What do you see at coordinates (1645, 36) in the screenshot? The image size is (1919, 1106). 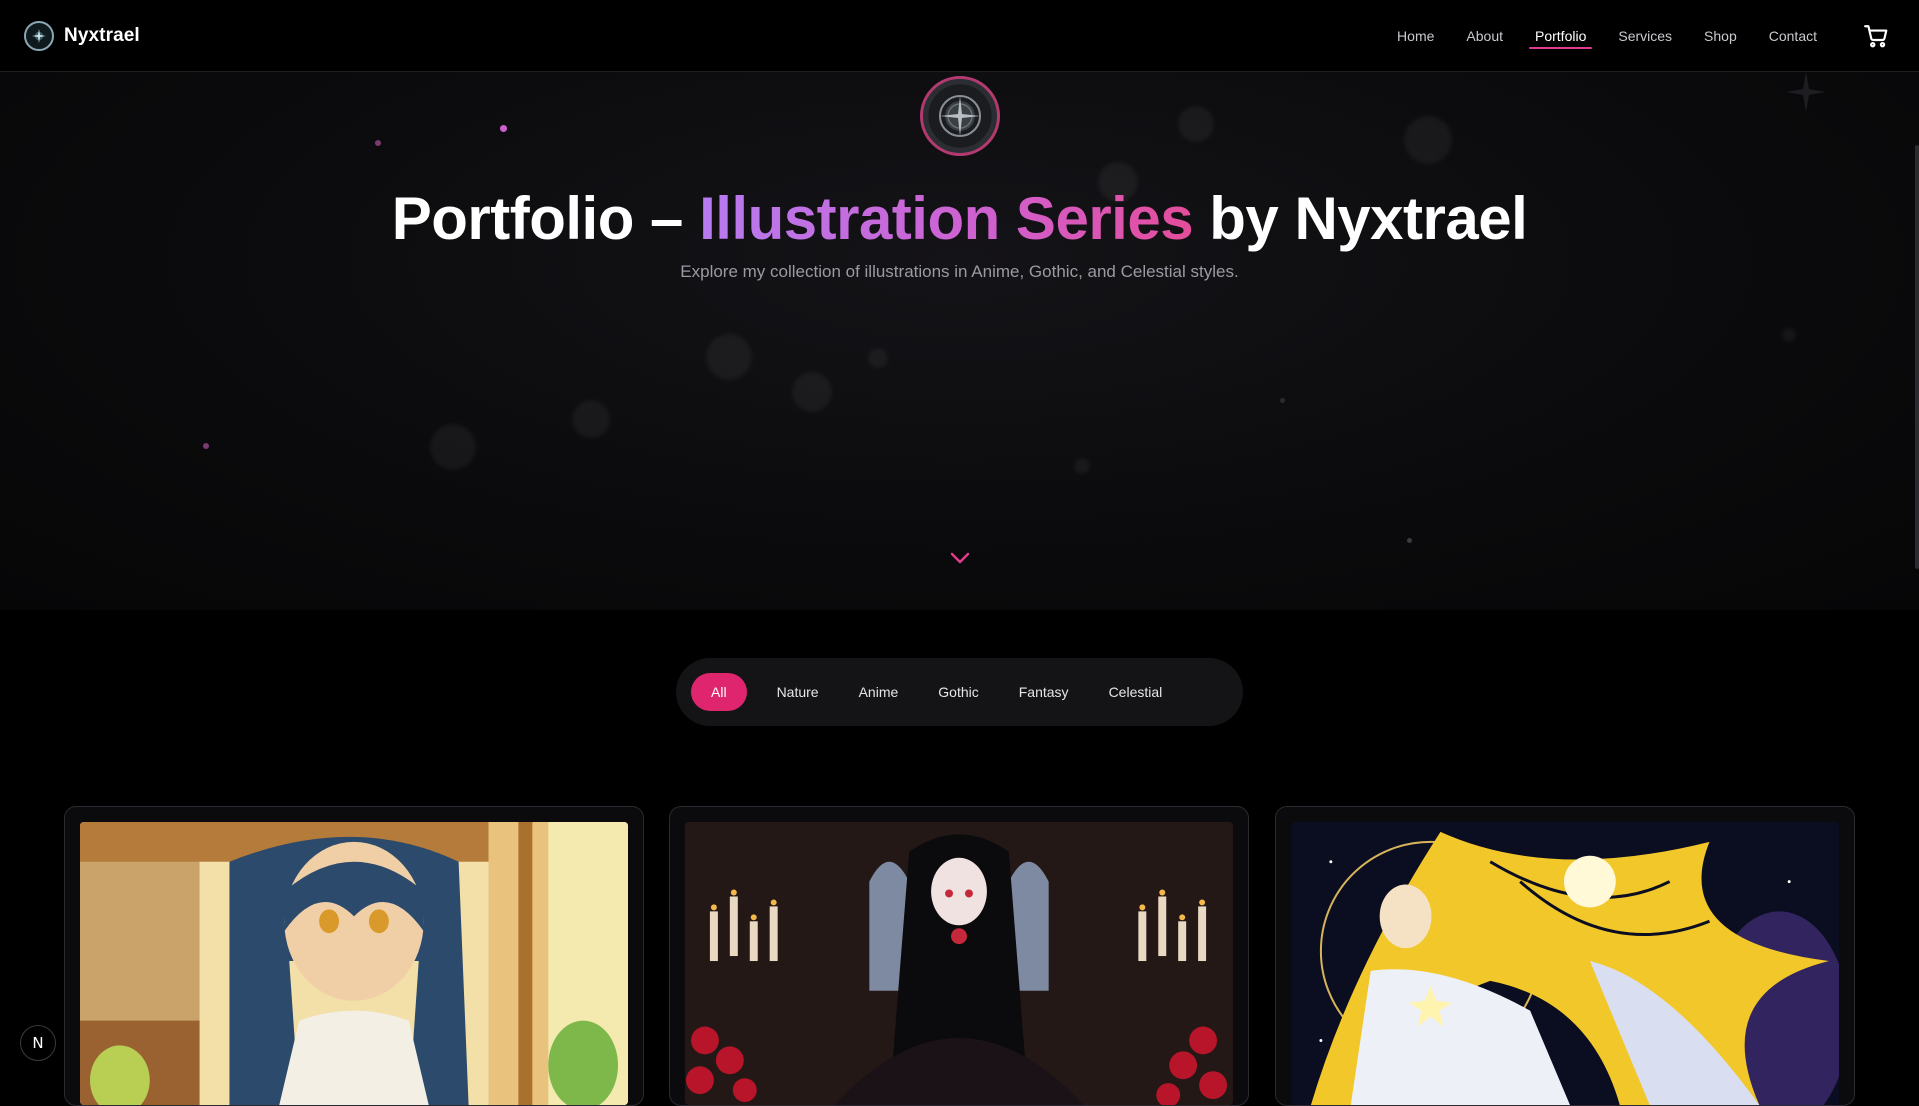 I see `nav-item-services: Services` at bounding box center [1645, 36].